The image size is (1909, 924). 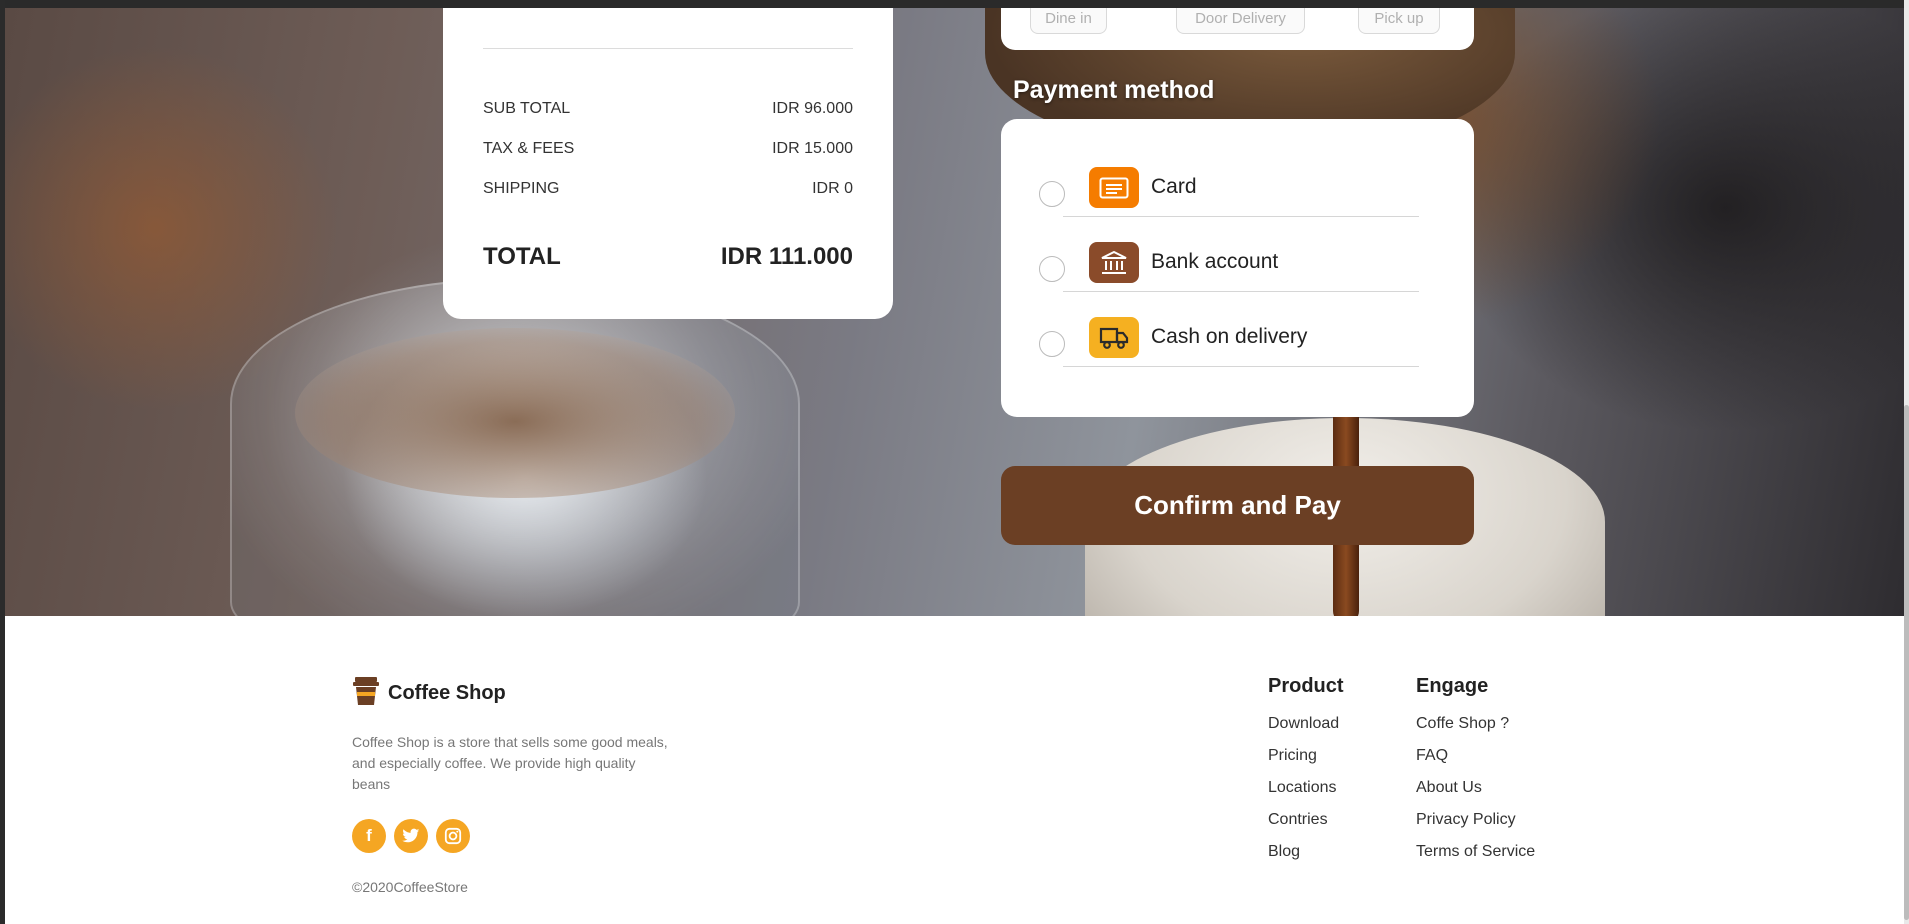 I want to click on twitter-icon, so click(x=411, y=836).